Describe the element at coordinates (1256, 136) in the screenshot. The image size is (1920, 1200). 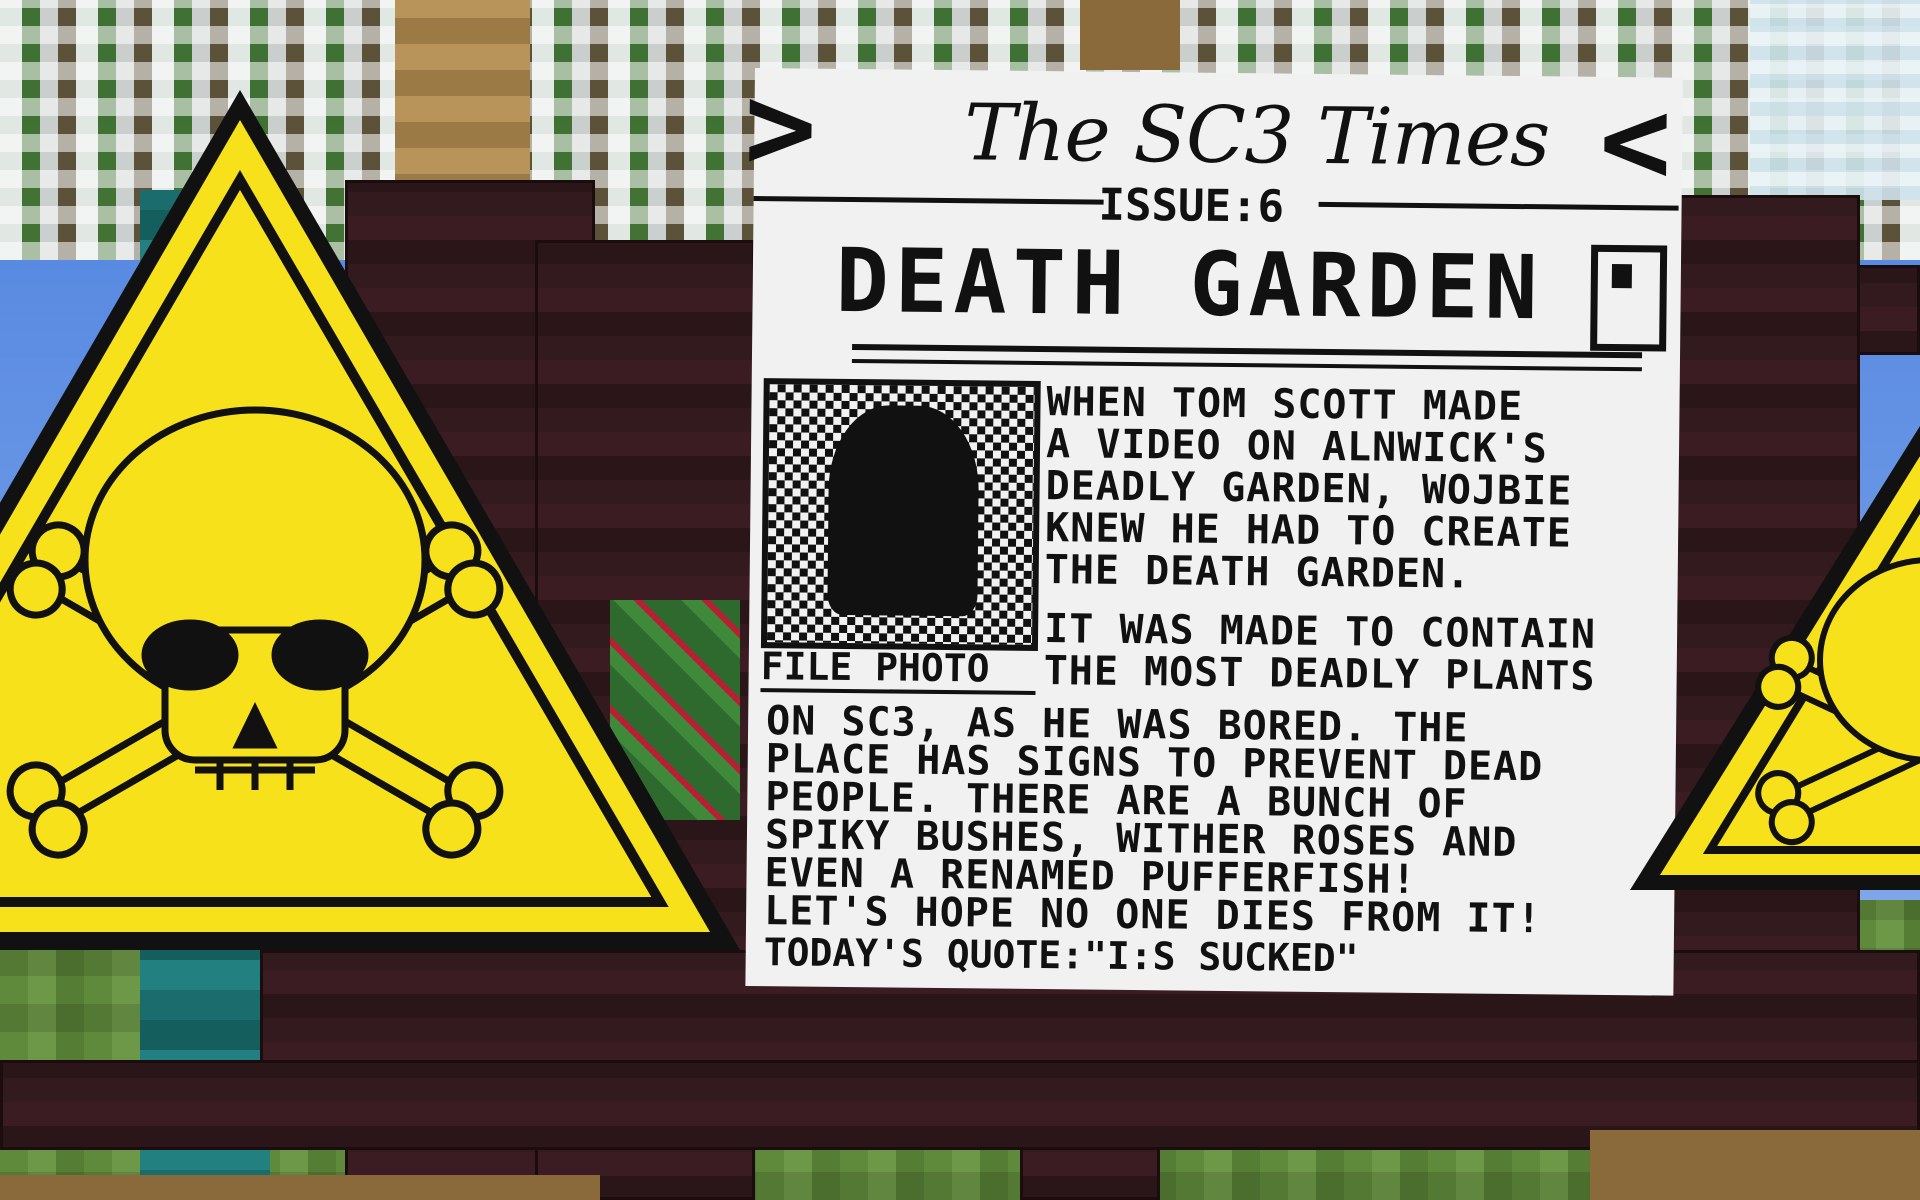
I see `newspaper-masthead: The SC3 Times` at that location.